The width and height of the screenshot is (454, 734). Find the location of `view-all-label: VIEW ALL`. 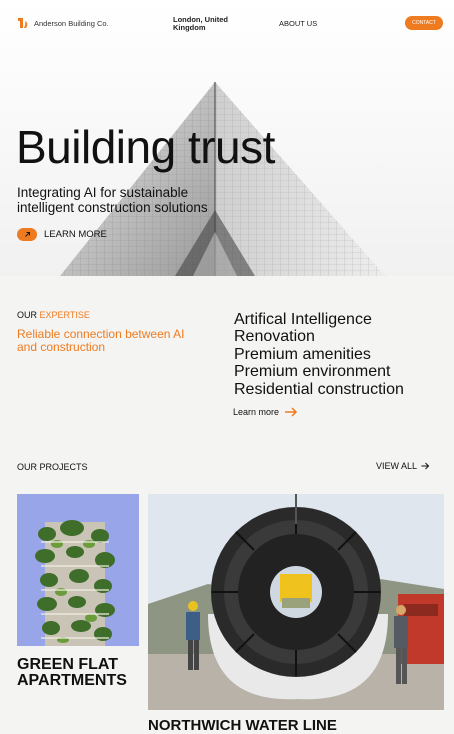

view-all-label: VIEW ALL is located at coordinates (397, 466).